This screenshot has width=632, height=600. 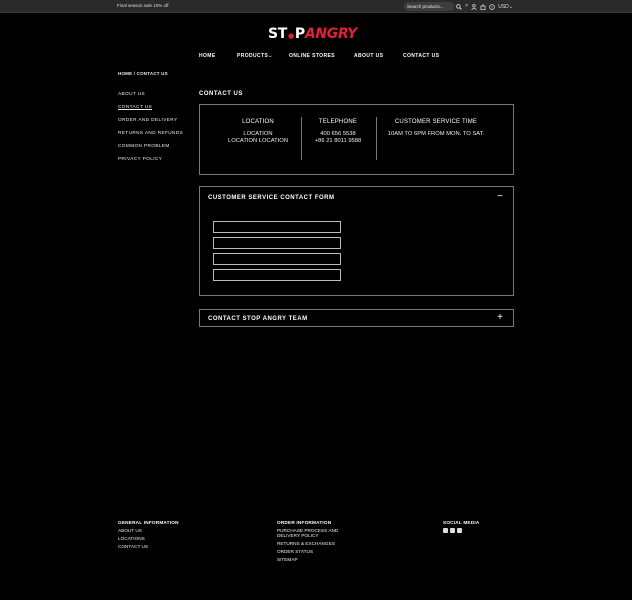 I want to click on sidebar-item-returns-refunds: RETURNS AND REFUNDS, so click(x=150, y=136).